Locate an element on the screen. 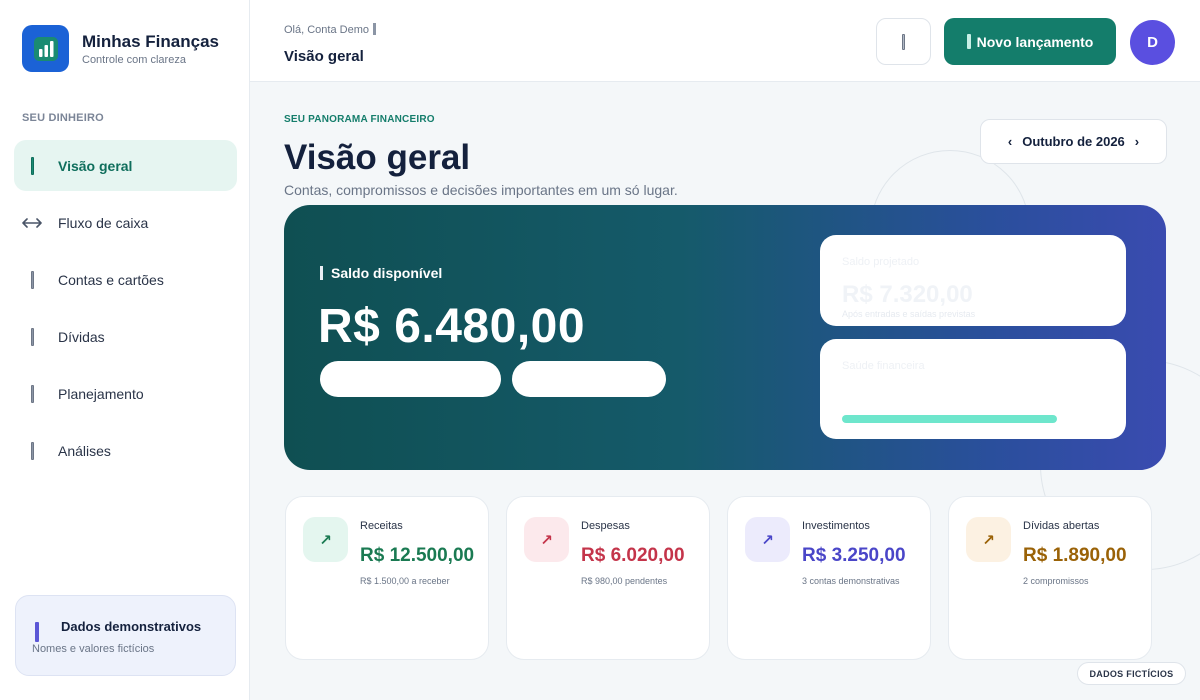 The height and width of the screenshot is (700, 1200). month-label: Outubro de 2026 is located at coordinates (1073, 141).